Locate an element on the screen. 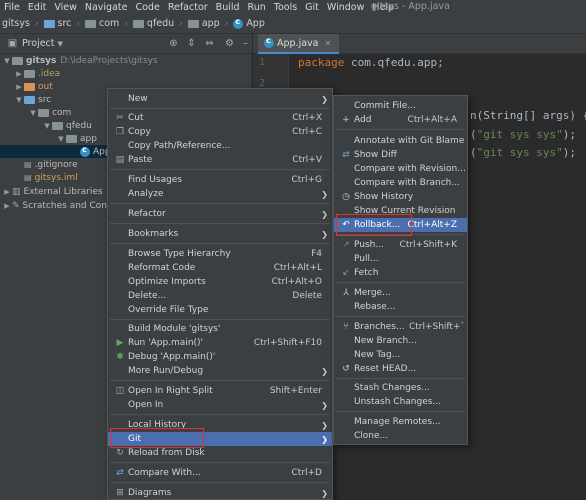  menu-item-open-in: Open In ❯ is located at coordinates (220, 405).